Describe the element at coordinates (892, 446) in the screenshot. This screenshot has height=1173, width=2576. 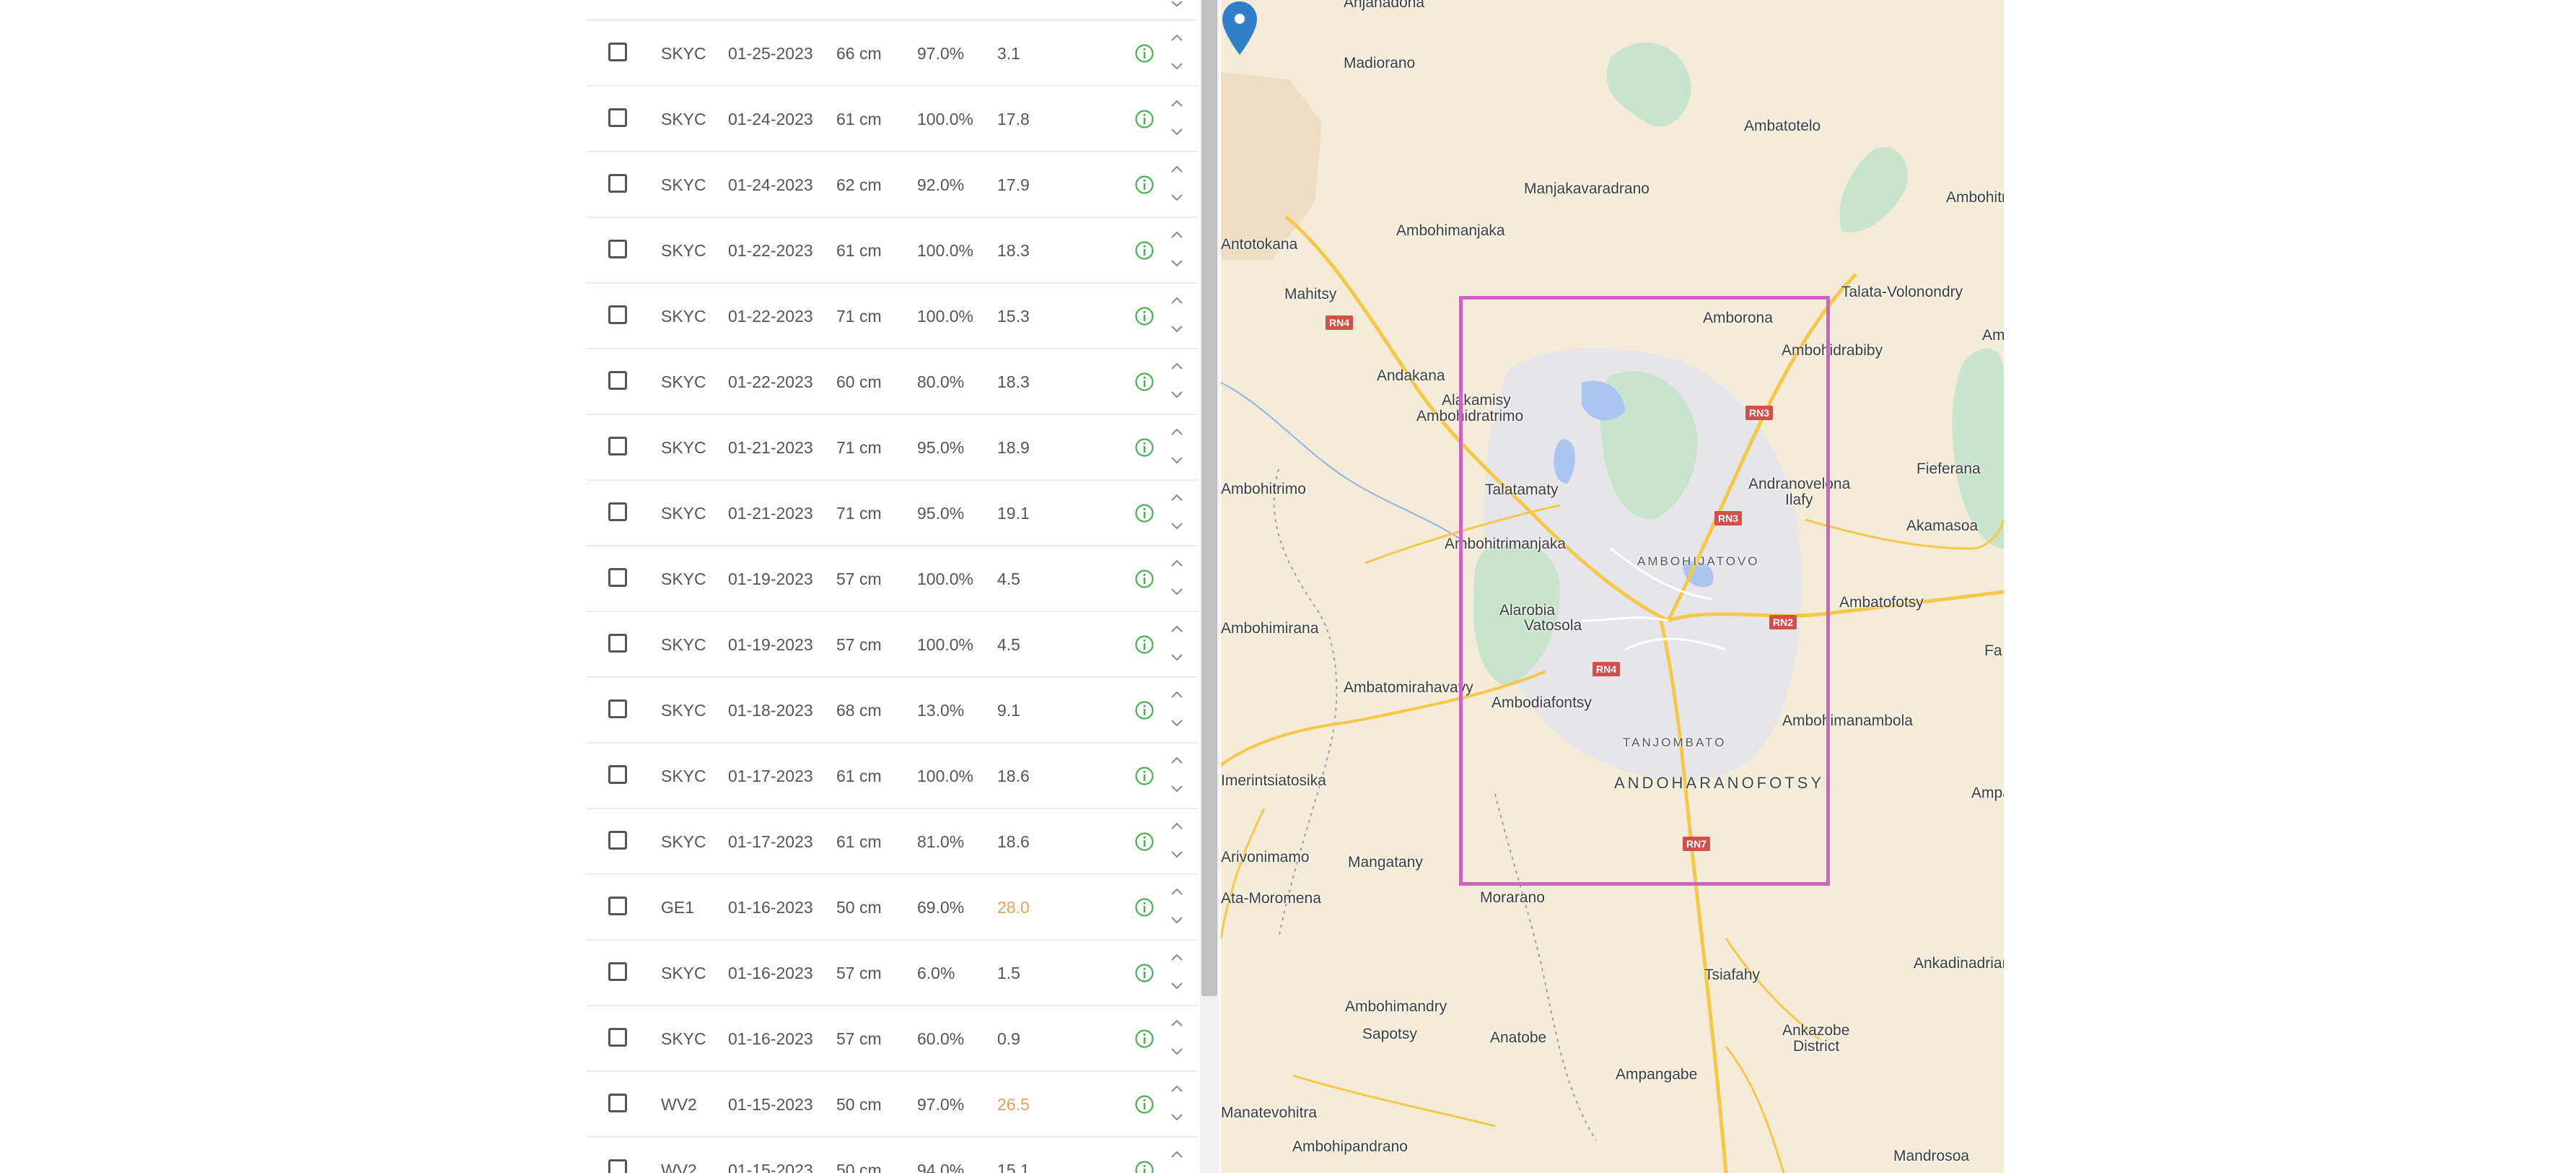
I see `table-row: SKYC 01-21-2023 71 cm 95.0% 18.9` at that location.